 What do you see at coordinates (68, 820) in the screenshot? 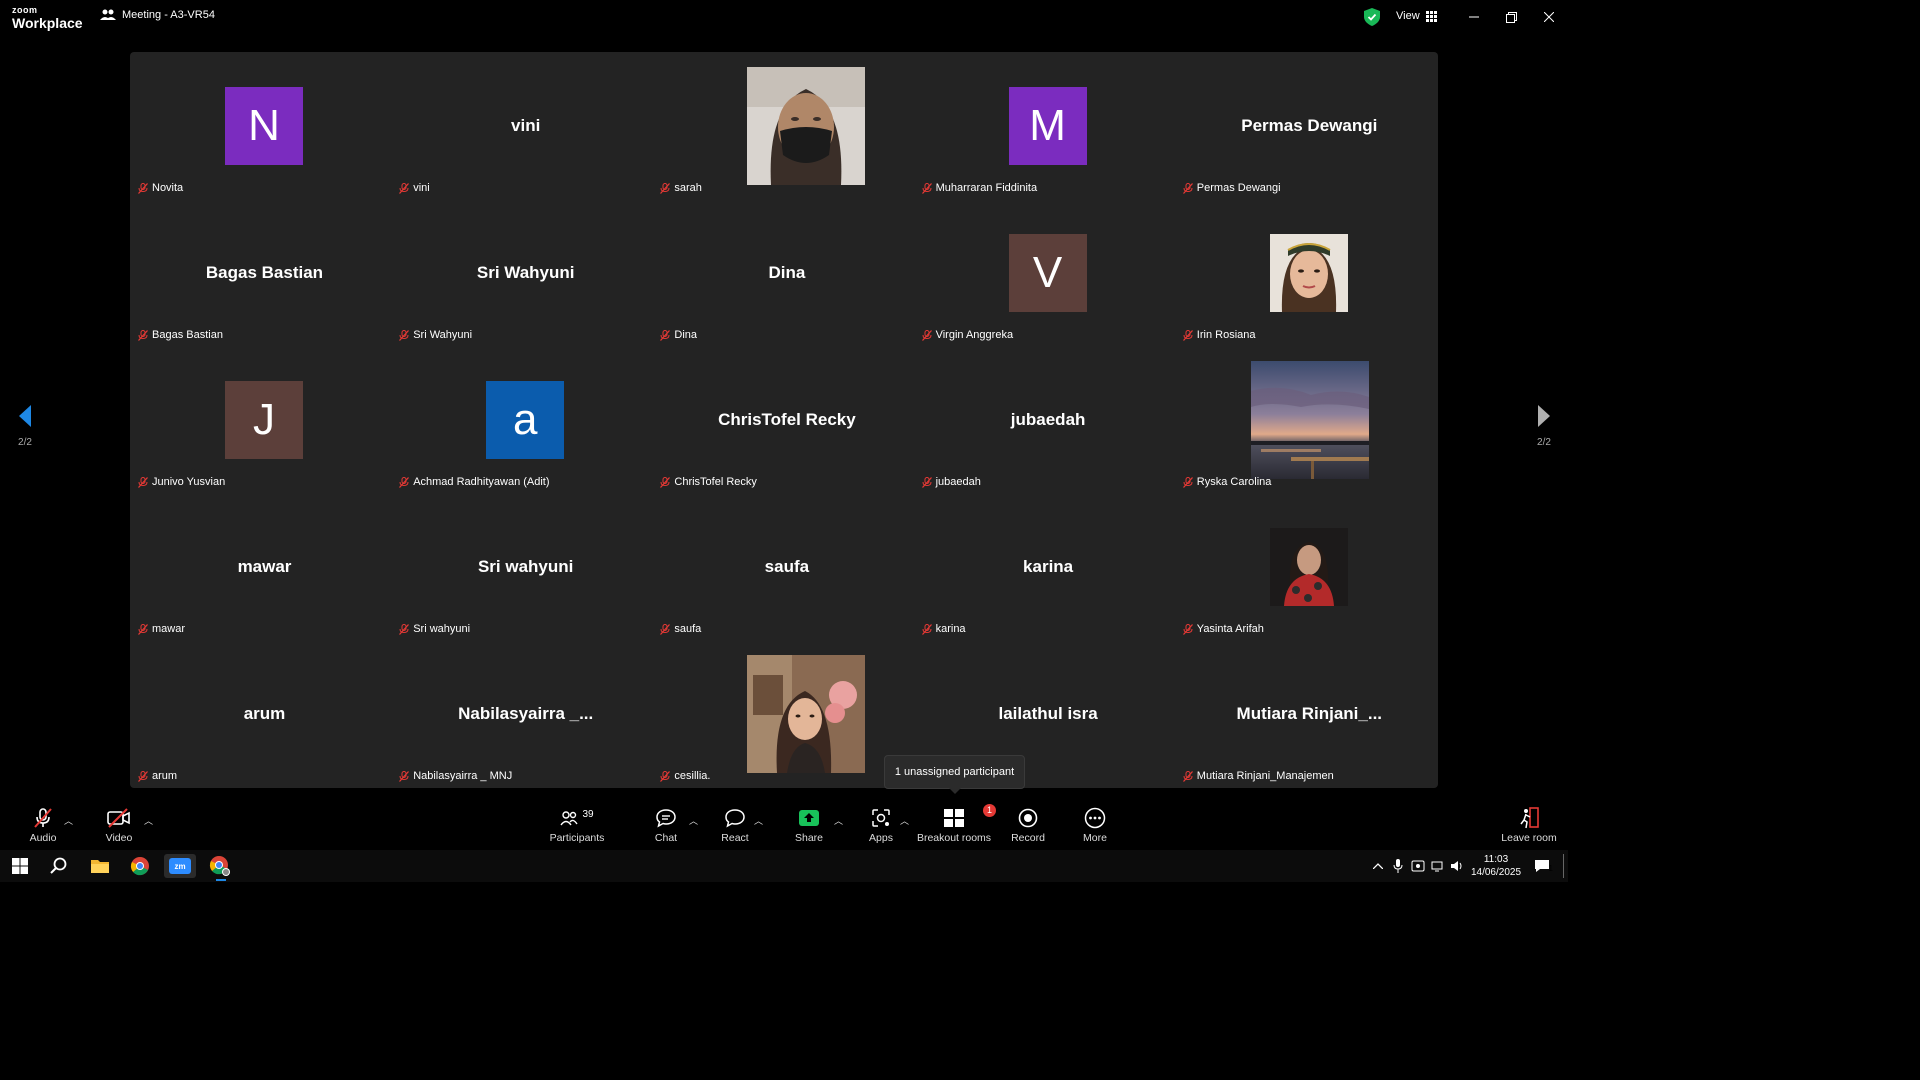
I see `audio-options-caret: ︿` at bounding box center [68, 820].